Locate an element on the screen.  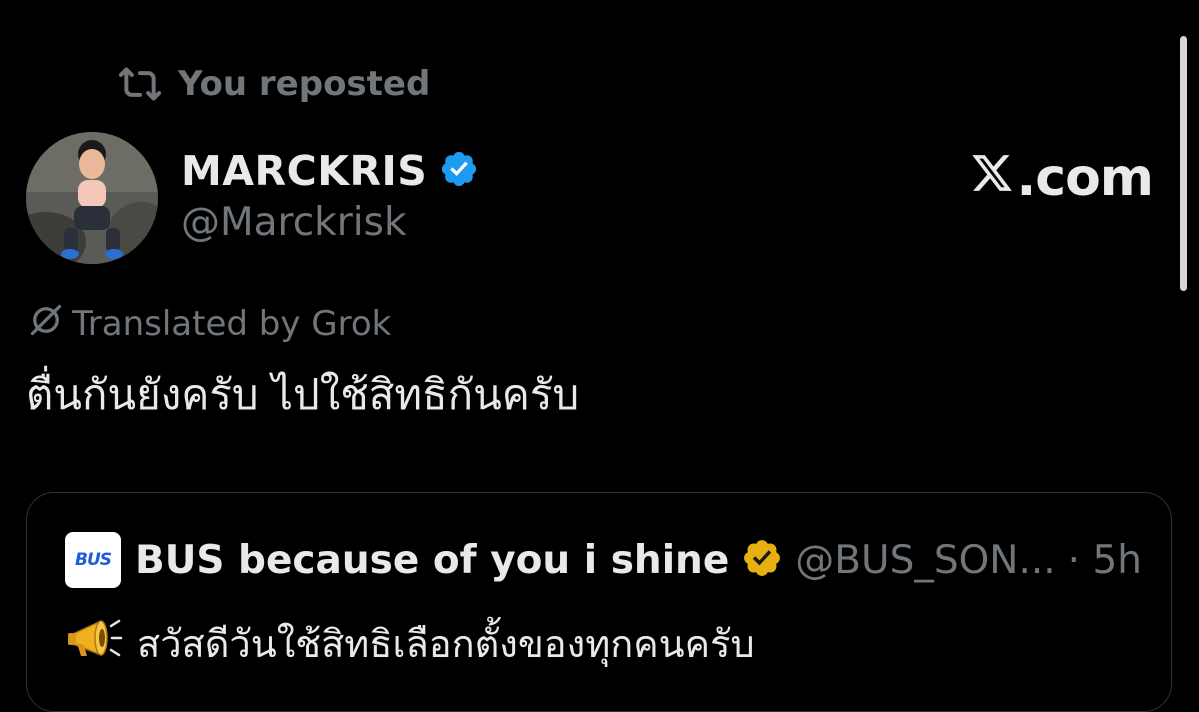
author-handle: @Marckrisk is located at coordinates (294, 222).